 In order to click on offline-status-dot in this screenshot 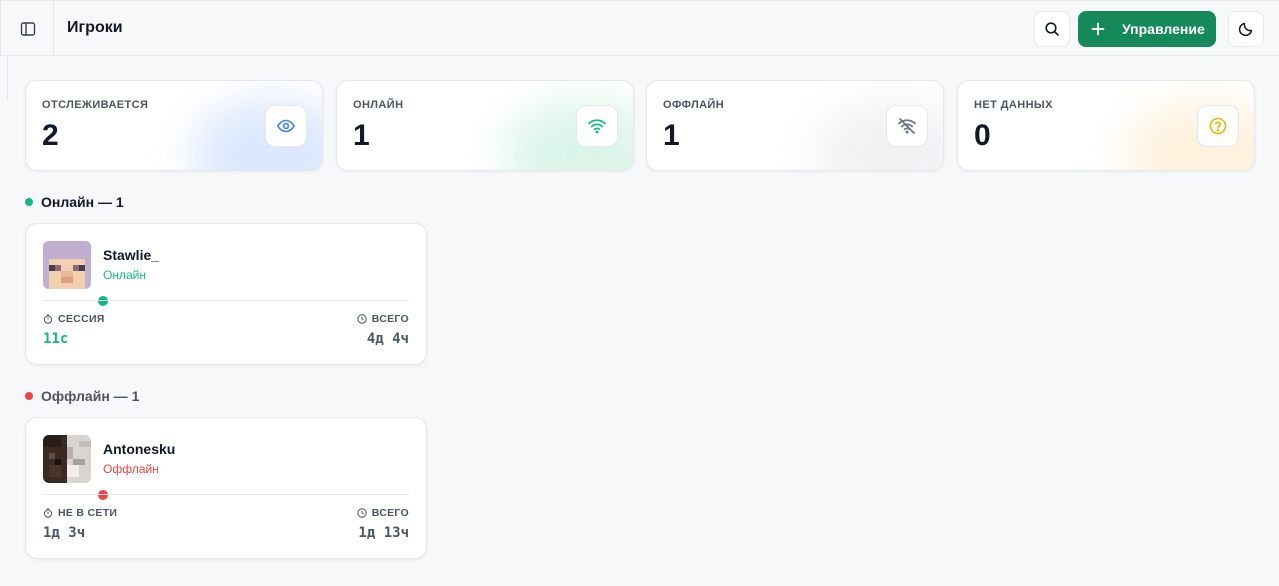, I will do `click(103, 495)`.